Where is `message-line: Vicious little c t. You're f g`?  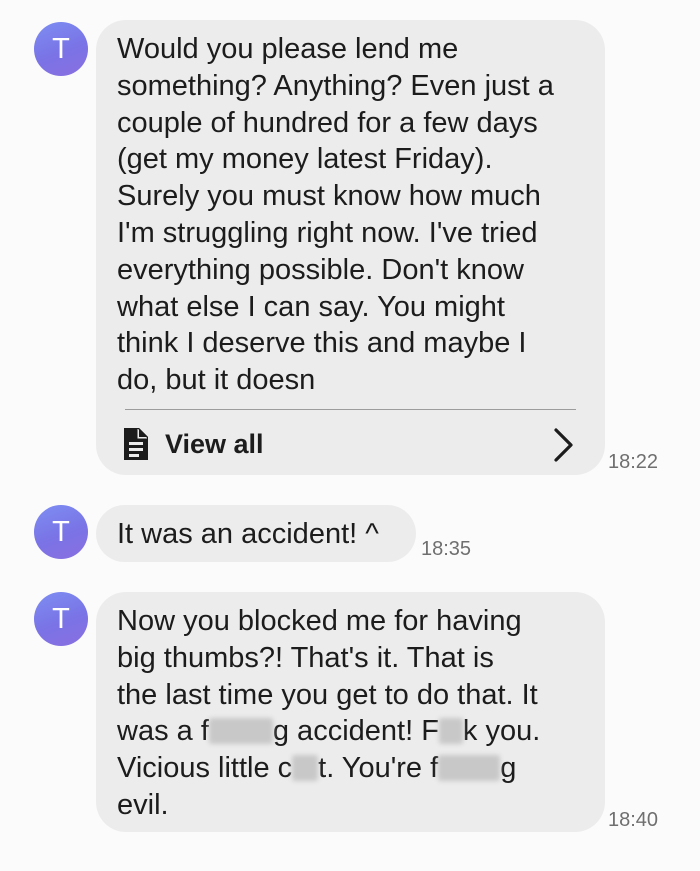 message-line: Vicious little c t. You're f g is located at coordinates (328, 768).